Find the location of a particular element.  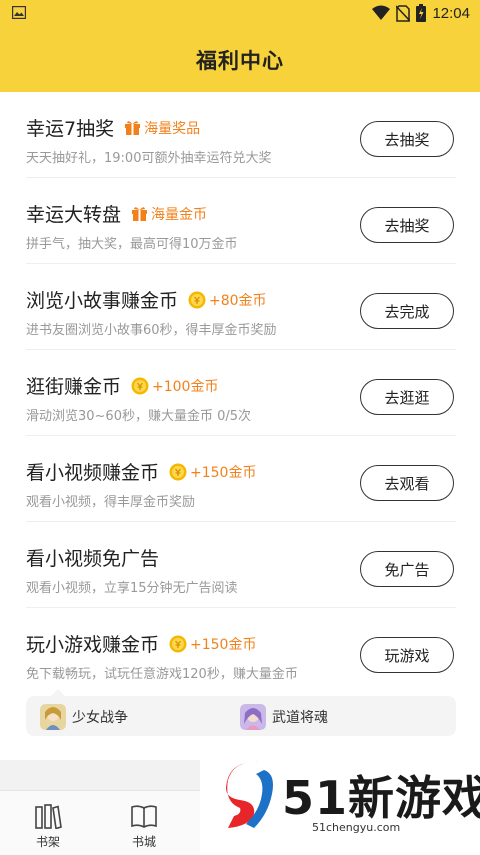

task-tag: +100金币 is located at coordinates (174, 386).